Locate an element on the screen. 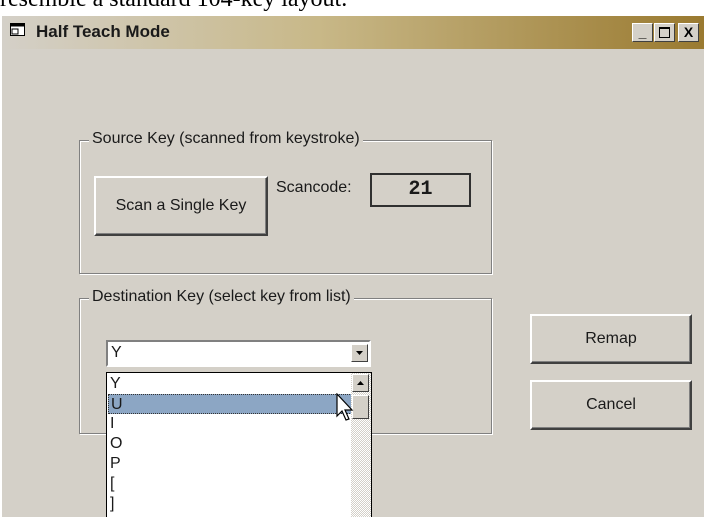 The height and width of the screenshot is (517, 704). list-item: ] is located at coordinates (230, 504).